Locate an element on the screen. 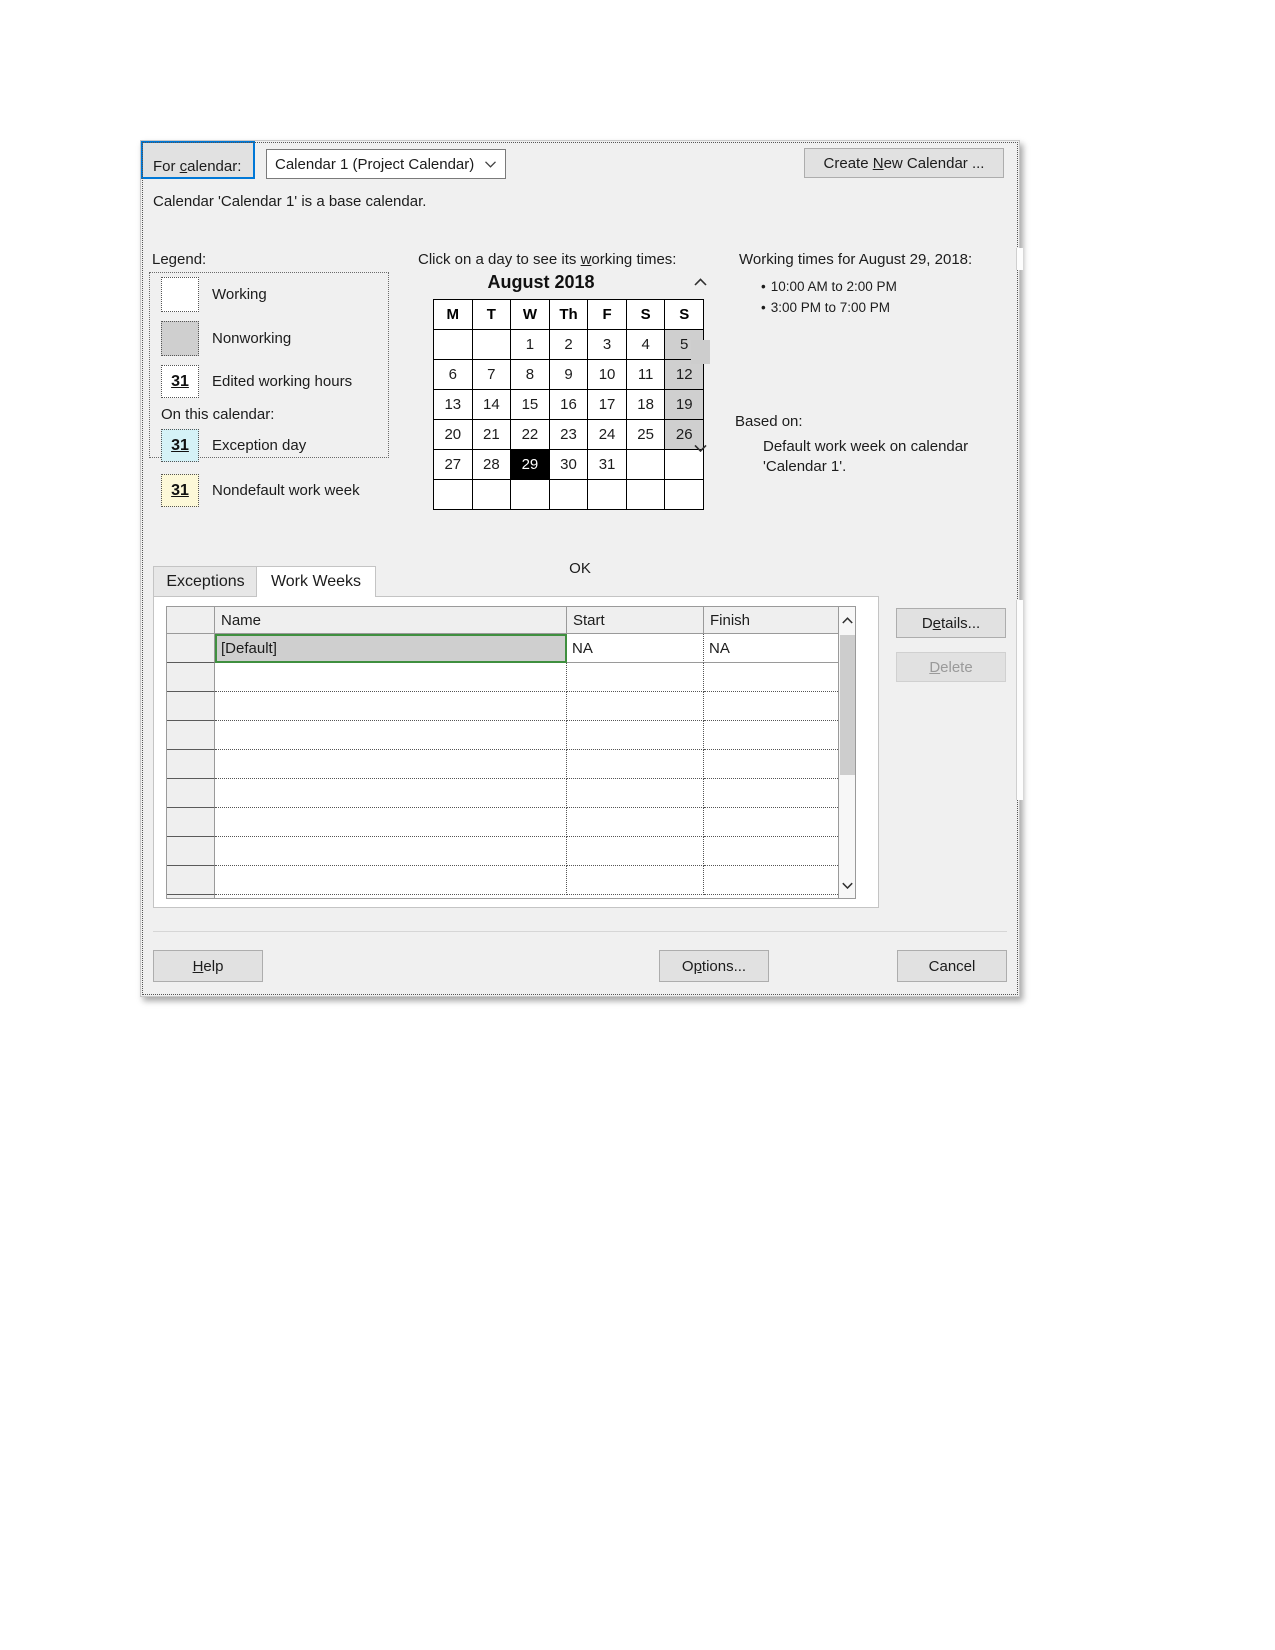 Image resolution: width=1275 pixels, height=1650 pixels. cancel-button: Cancel is located at coordinates (952, 966).